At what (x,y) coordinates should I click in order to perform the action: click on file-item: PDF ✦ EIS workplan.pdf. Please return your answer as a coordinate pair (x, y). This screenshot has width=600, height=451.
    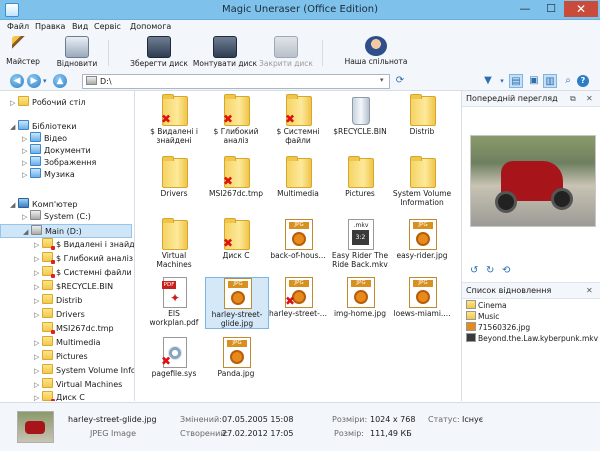
    Looking at the image, I should click on (174, 302).